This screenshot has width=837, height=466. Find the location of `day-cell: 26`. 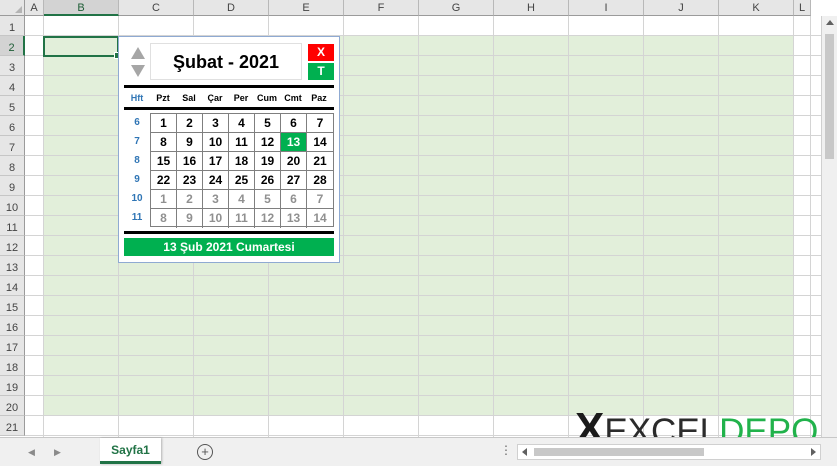

day-cell: 26 is located at coordinates (268, 180).